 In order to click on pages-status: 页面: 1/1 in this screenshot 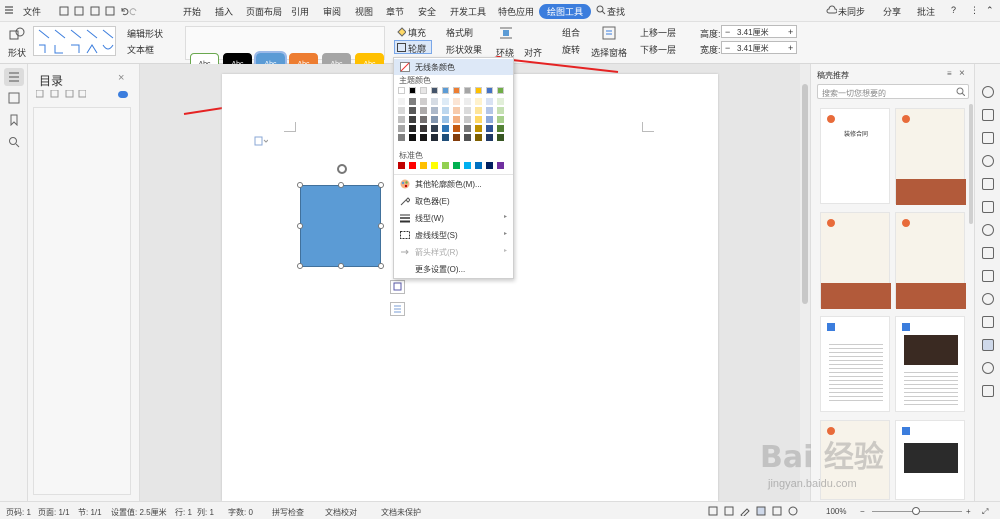, I will do `click(54, 512)`.